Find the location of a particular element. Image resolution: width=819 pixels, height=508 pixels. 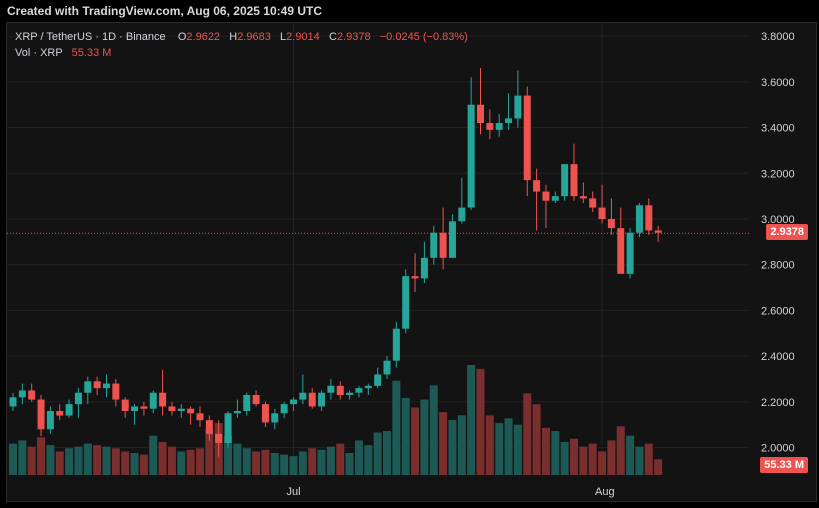

y-tick-label: 3.4000 is located at coordinates (778, 129).